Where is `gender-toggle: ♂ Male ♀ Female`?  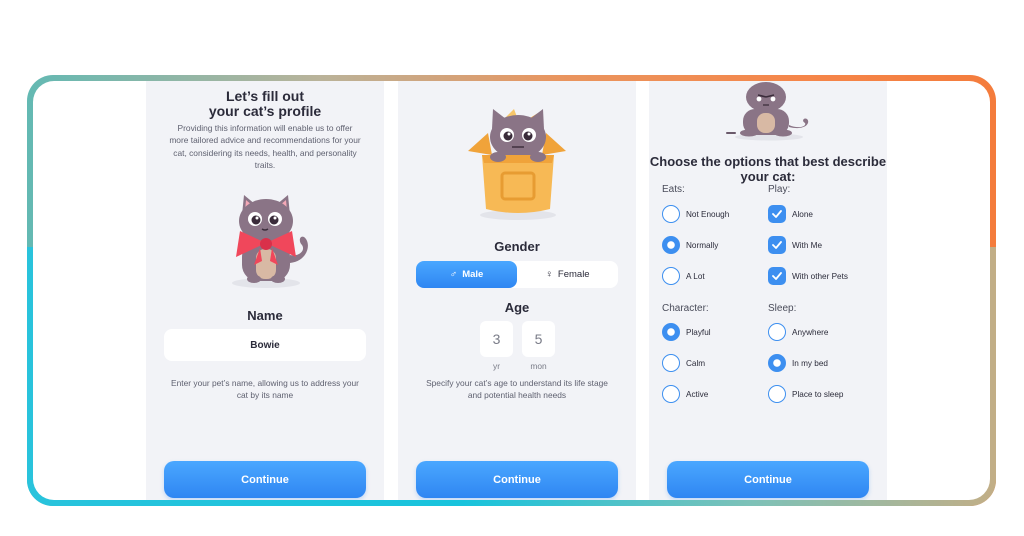
gender-toggle: ♂ Male ♀ Female is located at coordinates (517, 274).